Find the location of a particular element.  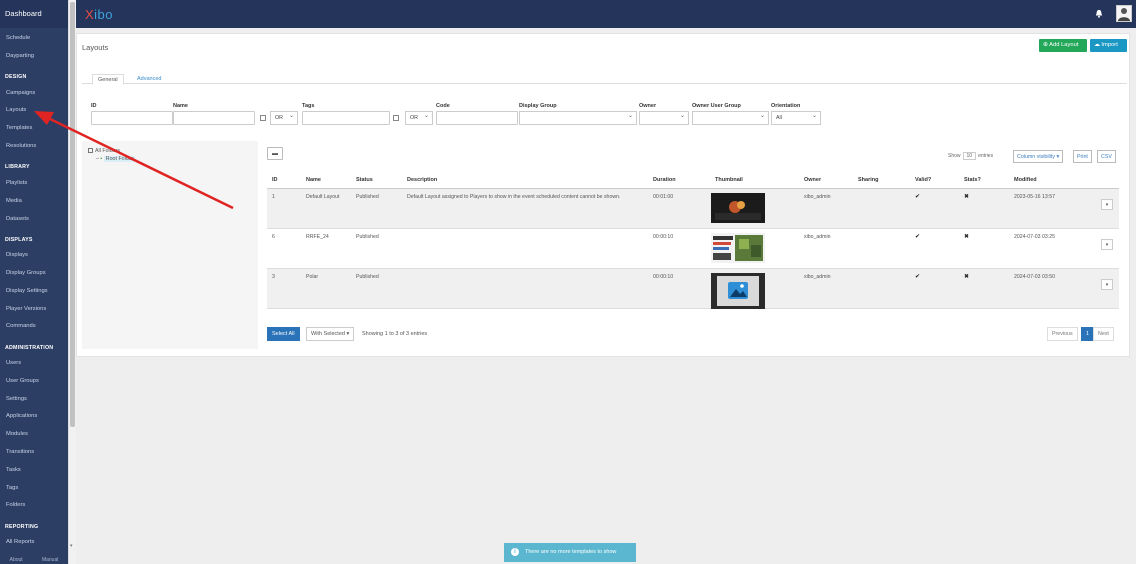

sidebar-item-displays: Displays is located at coordinates (17, 255).